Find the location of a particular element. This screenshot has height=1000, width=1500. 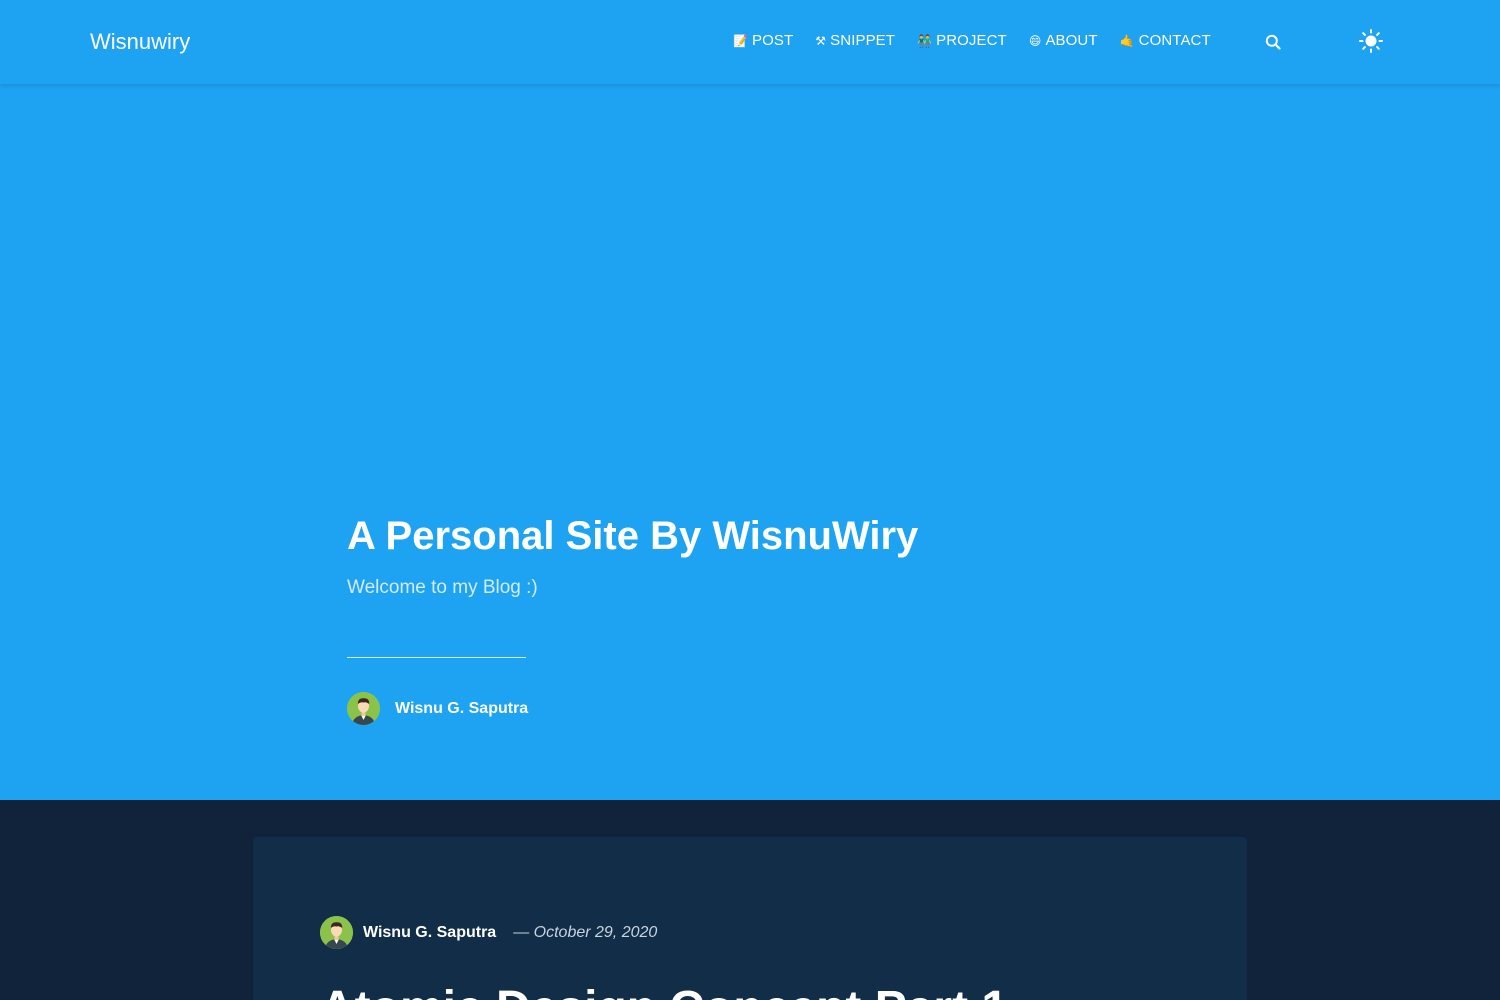

sun-icon is located at coordinates (1371, 41).